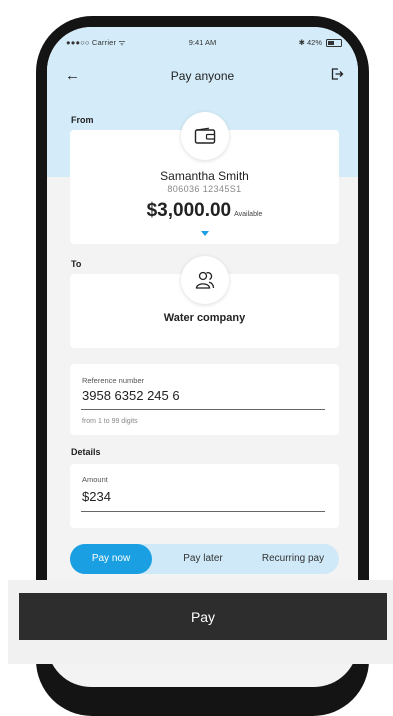 The image size is (393, 716). I want to click on balance-row: $3,000.00 Available, so click(204, 211).